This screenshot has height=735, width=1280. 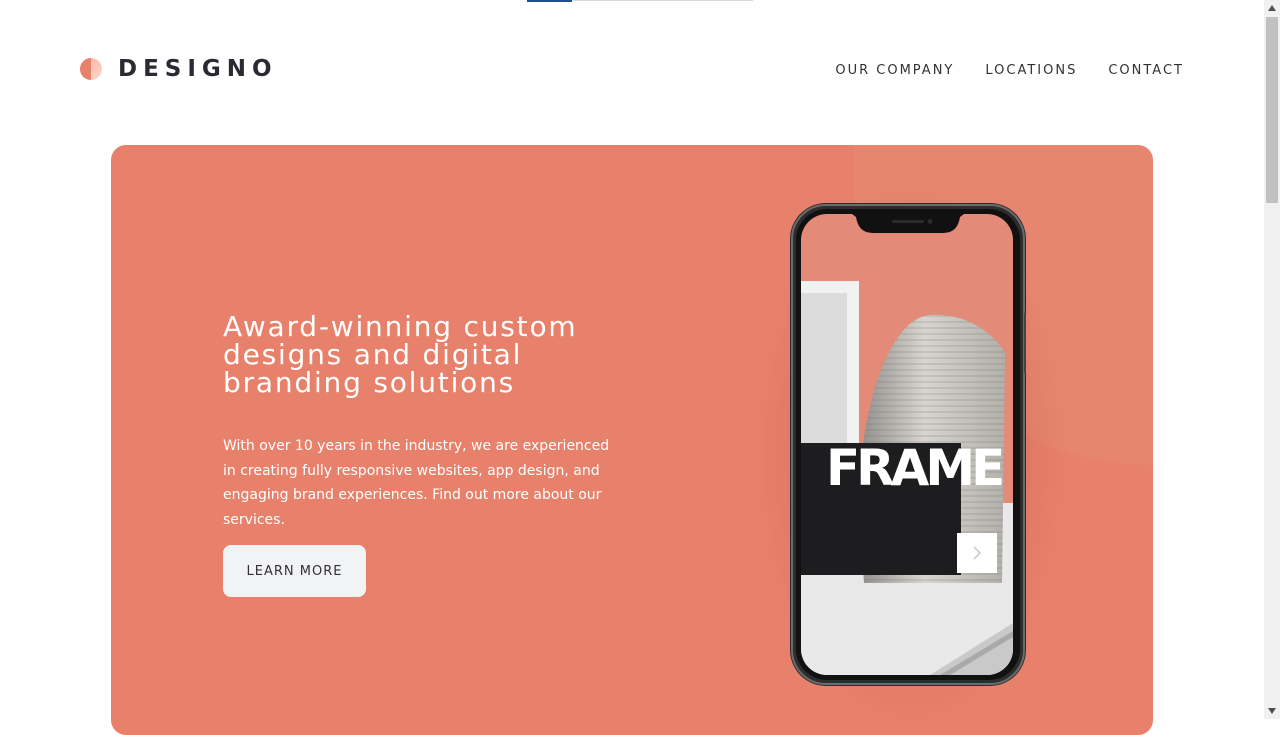 I want to click on triangle-down-icon, so click(x=1272, y=711).